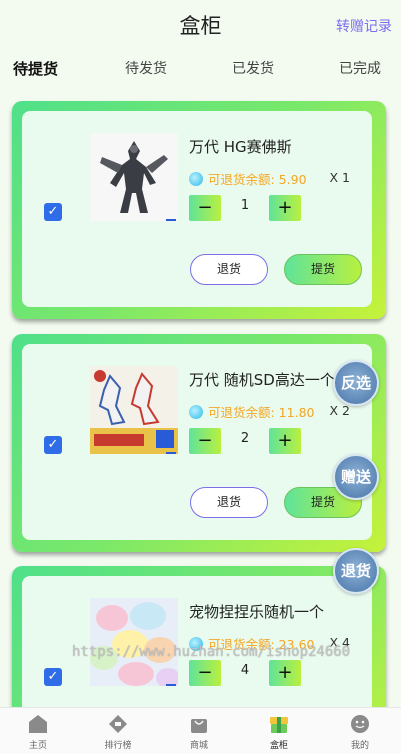  I want to click on nav-box-cabinet: 盒柜, so click(279, 732).